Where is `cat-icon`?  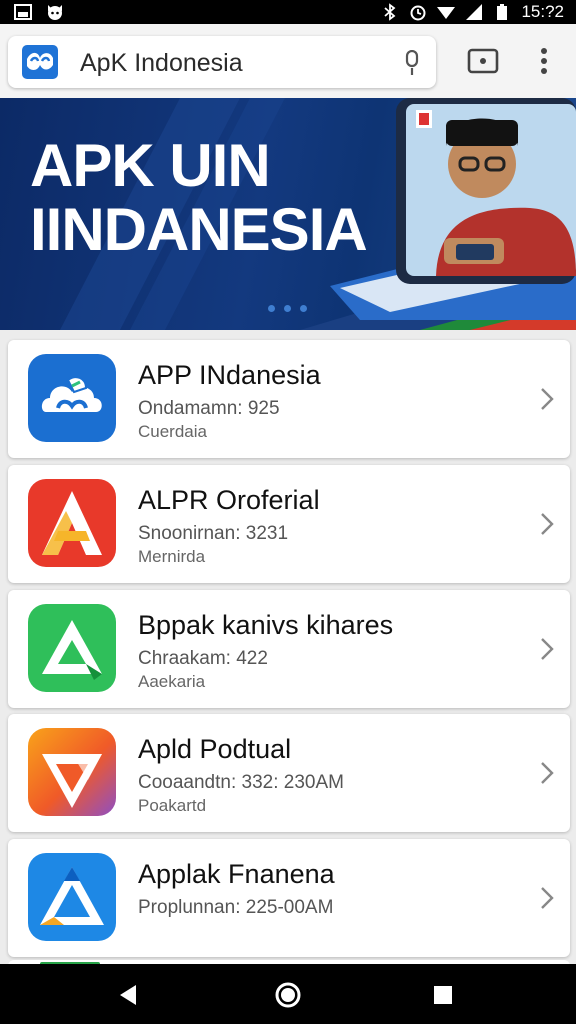 cat-icon is located at coordinates (55, 12).